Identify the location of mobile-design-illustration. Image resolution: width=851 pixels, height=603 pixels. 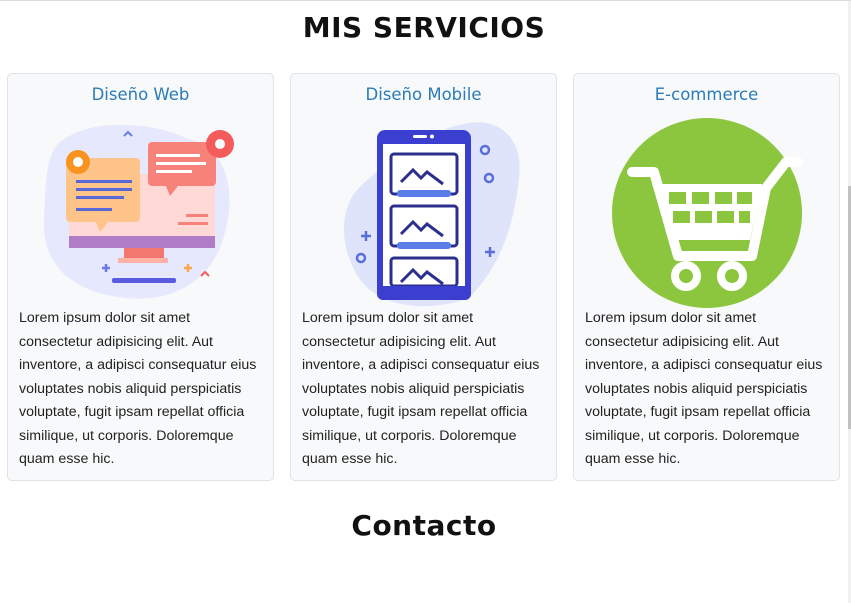
(424, 213).